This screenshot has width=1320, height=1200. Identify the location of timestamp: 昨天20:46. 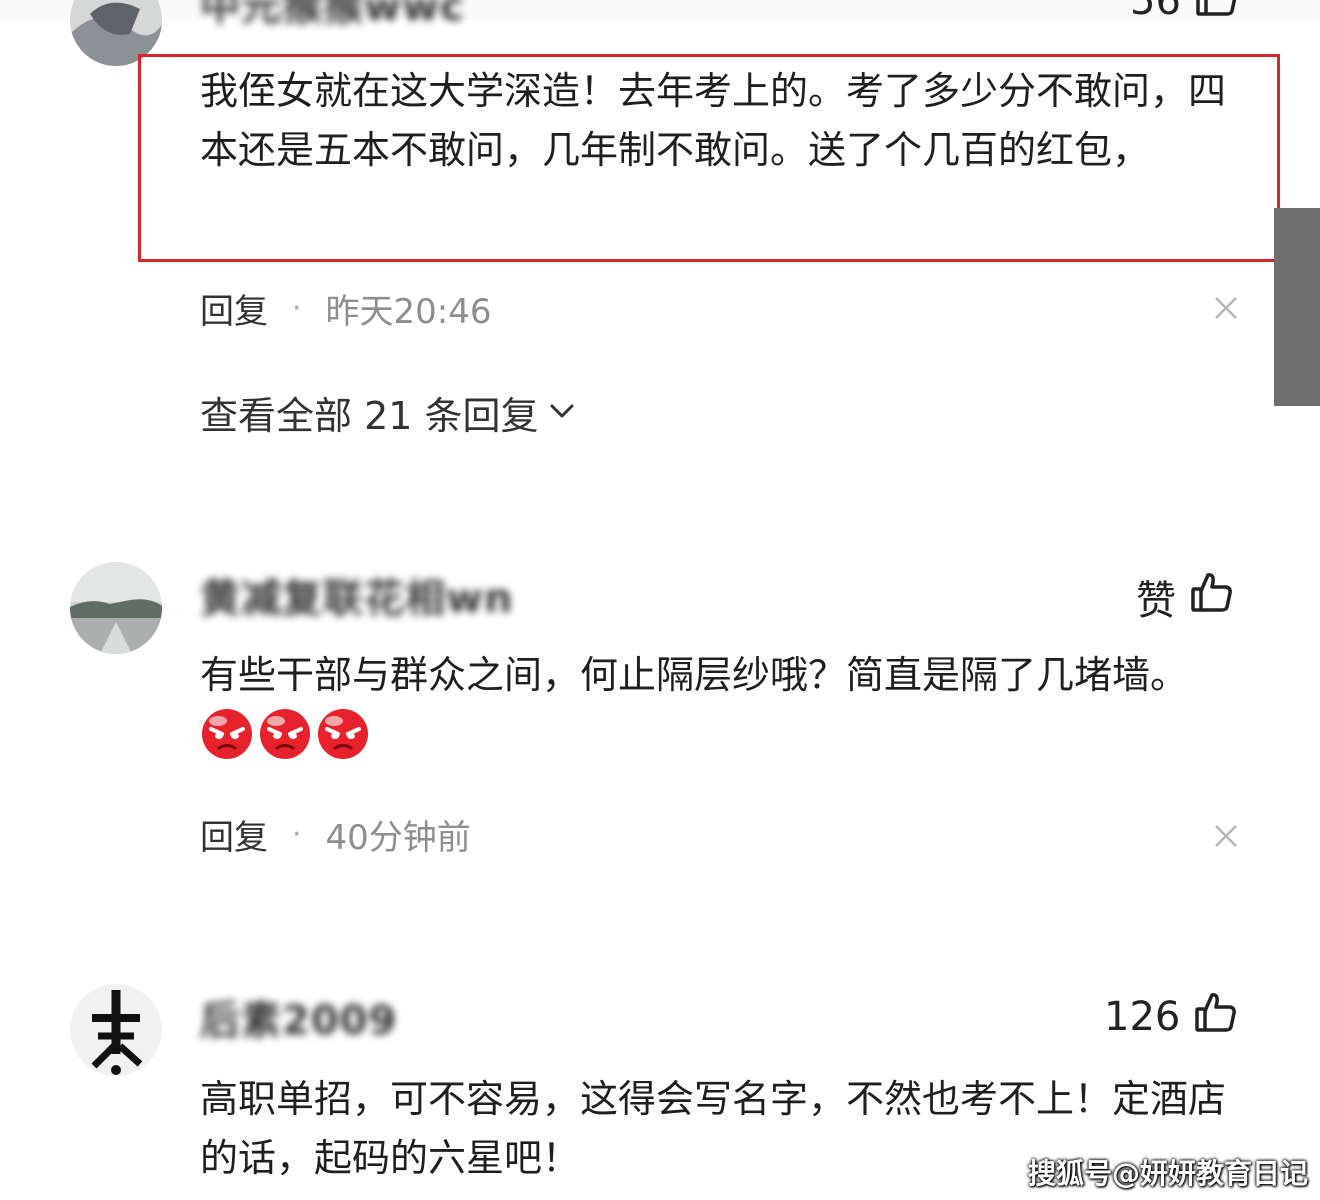
(408, 312).